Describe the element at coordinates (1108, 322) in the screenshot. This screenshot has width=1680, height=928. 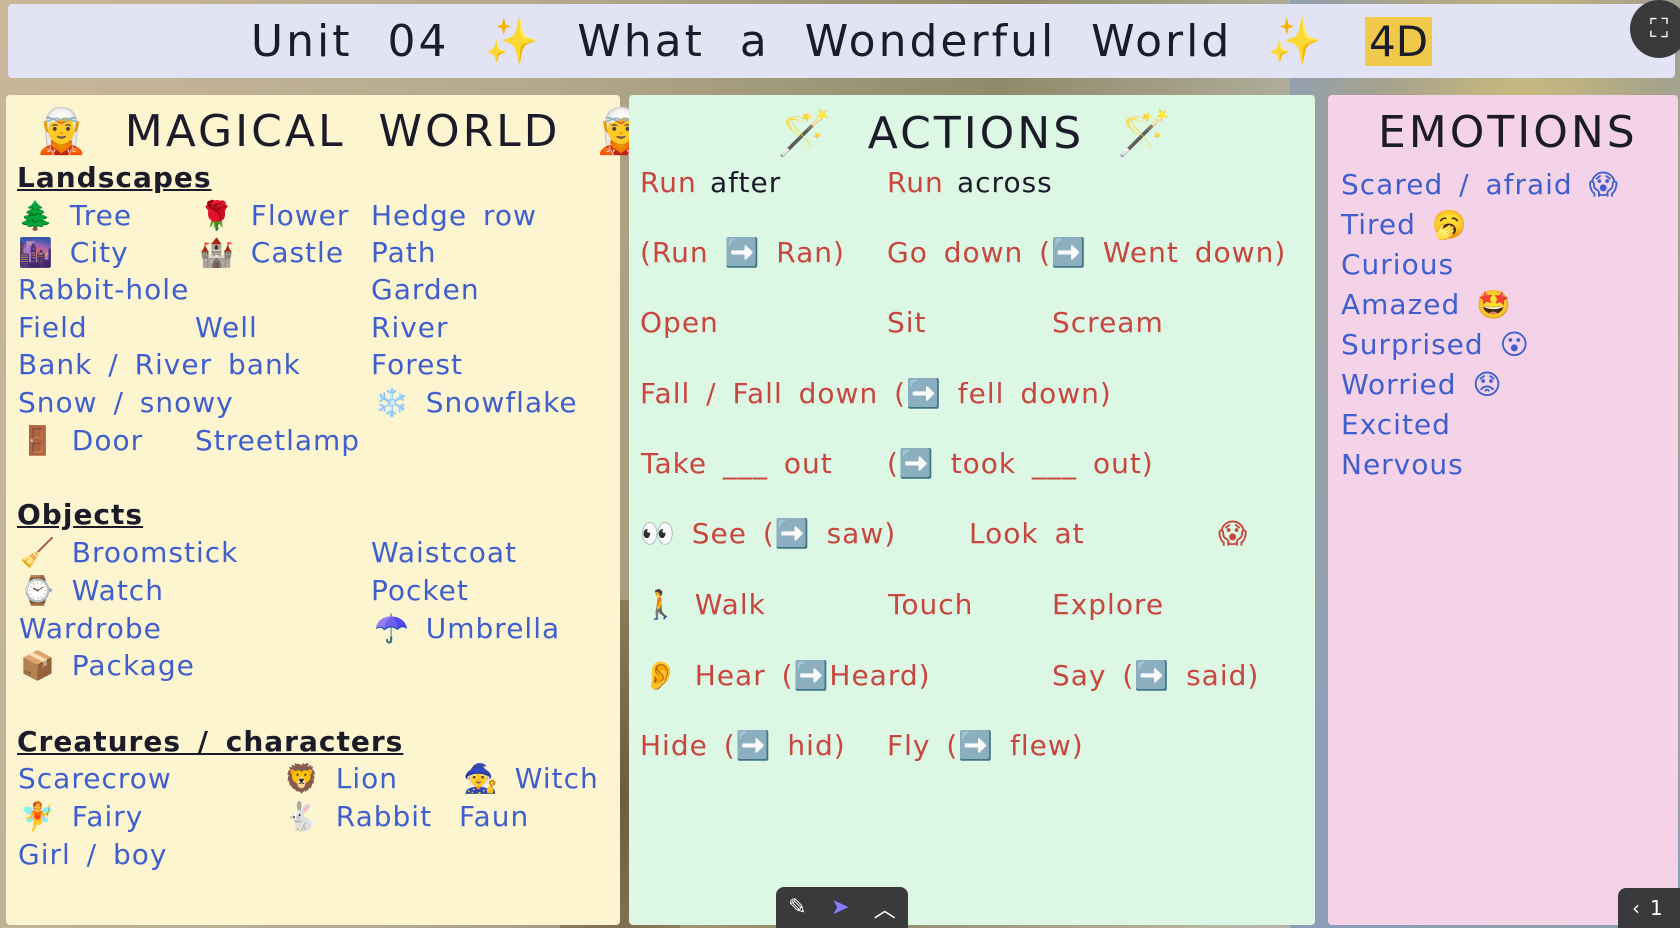
I see `list-item: Scream` at that location.